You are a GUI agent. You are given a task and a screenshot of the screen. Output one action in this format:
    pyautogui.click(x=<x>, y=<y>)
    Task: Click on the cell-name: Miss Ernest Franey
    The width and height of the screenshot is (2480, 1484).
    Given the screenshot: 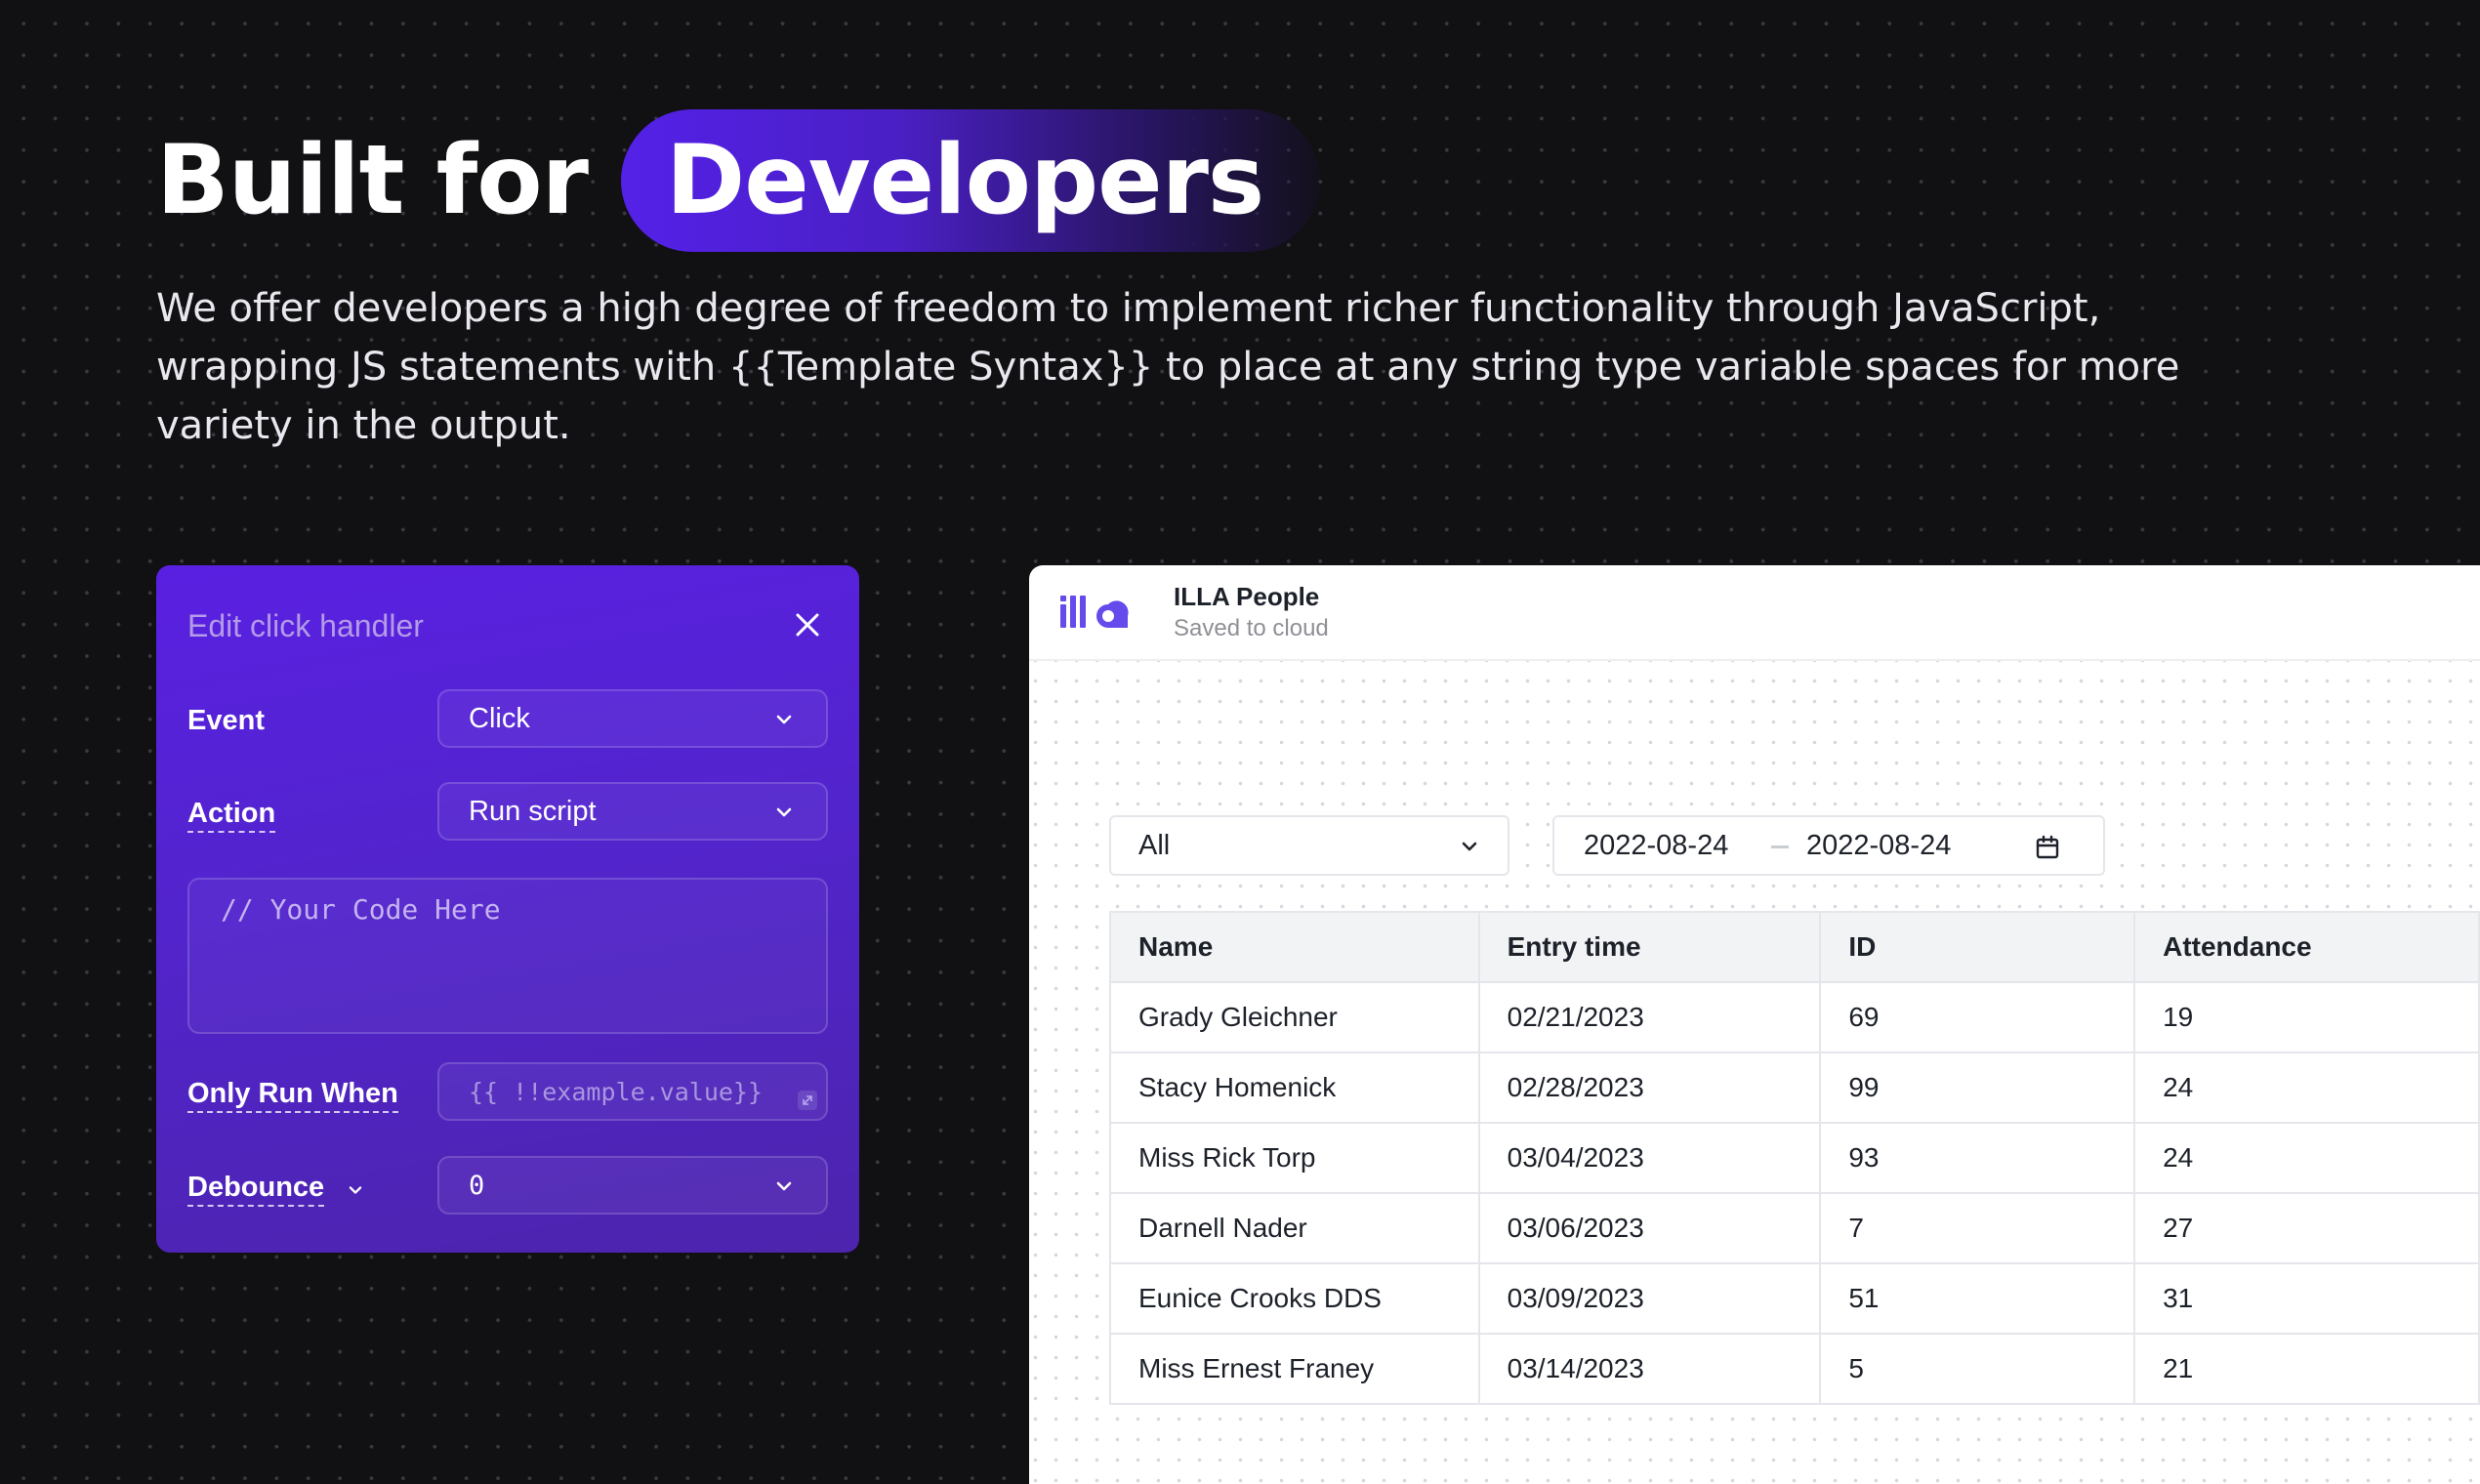 What is the action you would take?
    pyautogui.click(x=1294, y=1369)
    